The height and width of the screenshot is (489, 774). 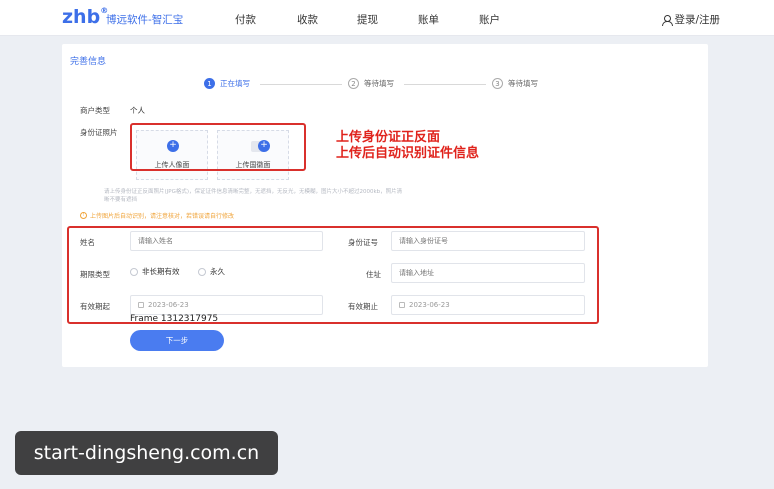 I want to click on site-watermark: start-dingsheng.com.cn, so click(x=146, y=453).